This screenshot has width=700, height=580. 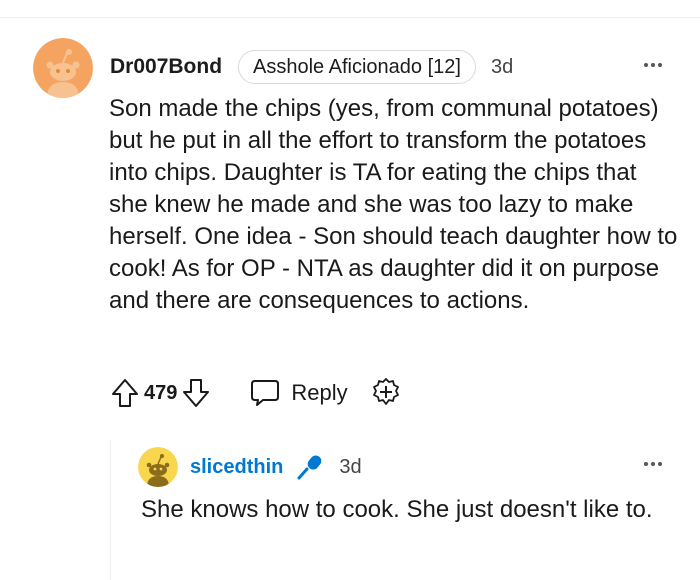 I want to click on comment-timestamp: 3d, so click(x=502, y=67).